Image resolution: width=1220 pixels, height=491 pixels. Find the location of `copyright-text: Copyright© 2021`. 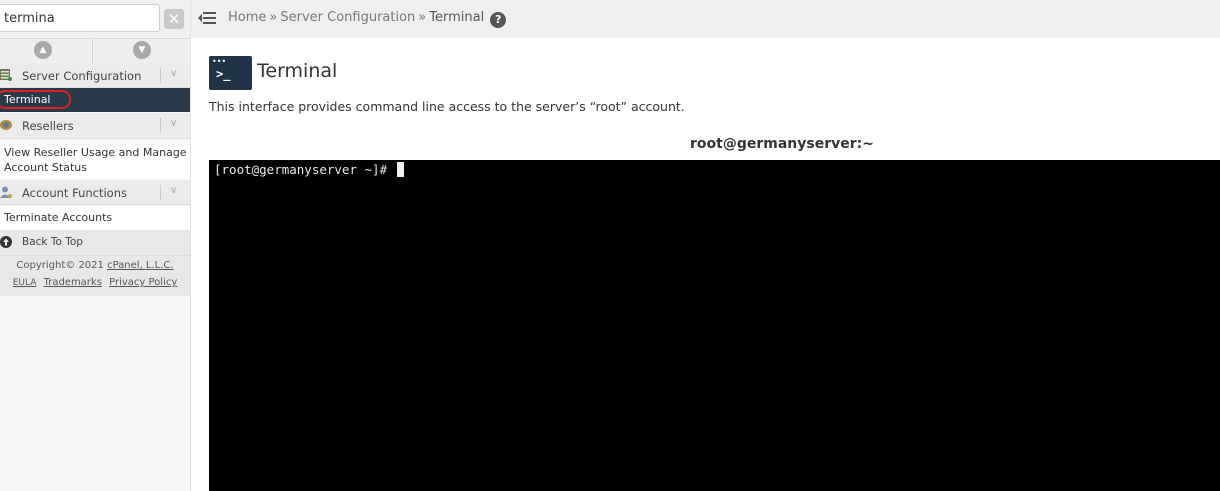

copyright-text: Copyright© 2021 is located at coordinates (60, 265).